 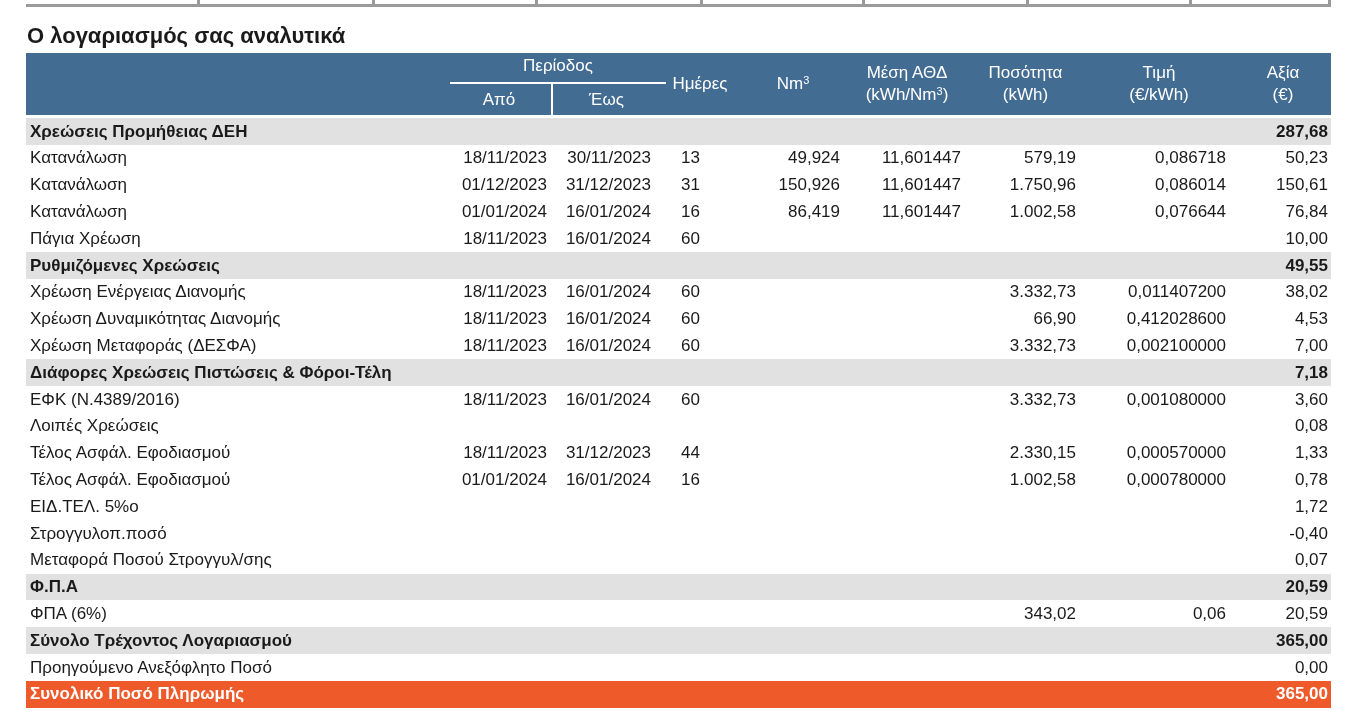 I want to click on row-label: Πάγια Χρέωση, so click(x=85, y=238).